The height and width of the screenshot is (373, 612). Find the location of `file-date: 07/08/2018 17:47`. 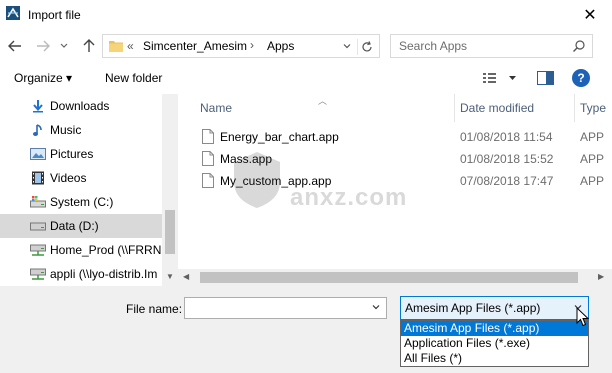

file-date: 07/08/2018 17:47 is located at coordinates (507, 181).